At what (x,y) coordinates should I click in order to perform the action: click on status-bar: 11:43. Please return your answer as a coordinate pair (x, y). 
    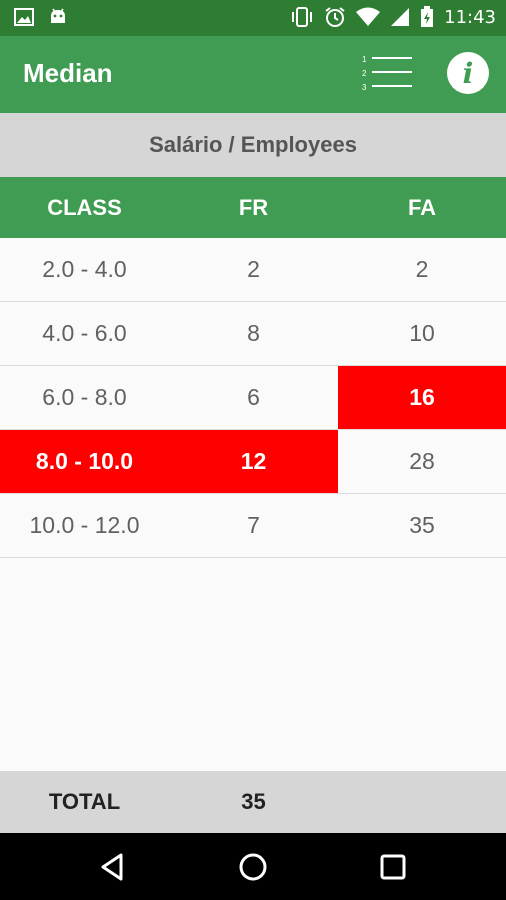
    Looking at the image, I should click on (253, 18).